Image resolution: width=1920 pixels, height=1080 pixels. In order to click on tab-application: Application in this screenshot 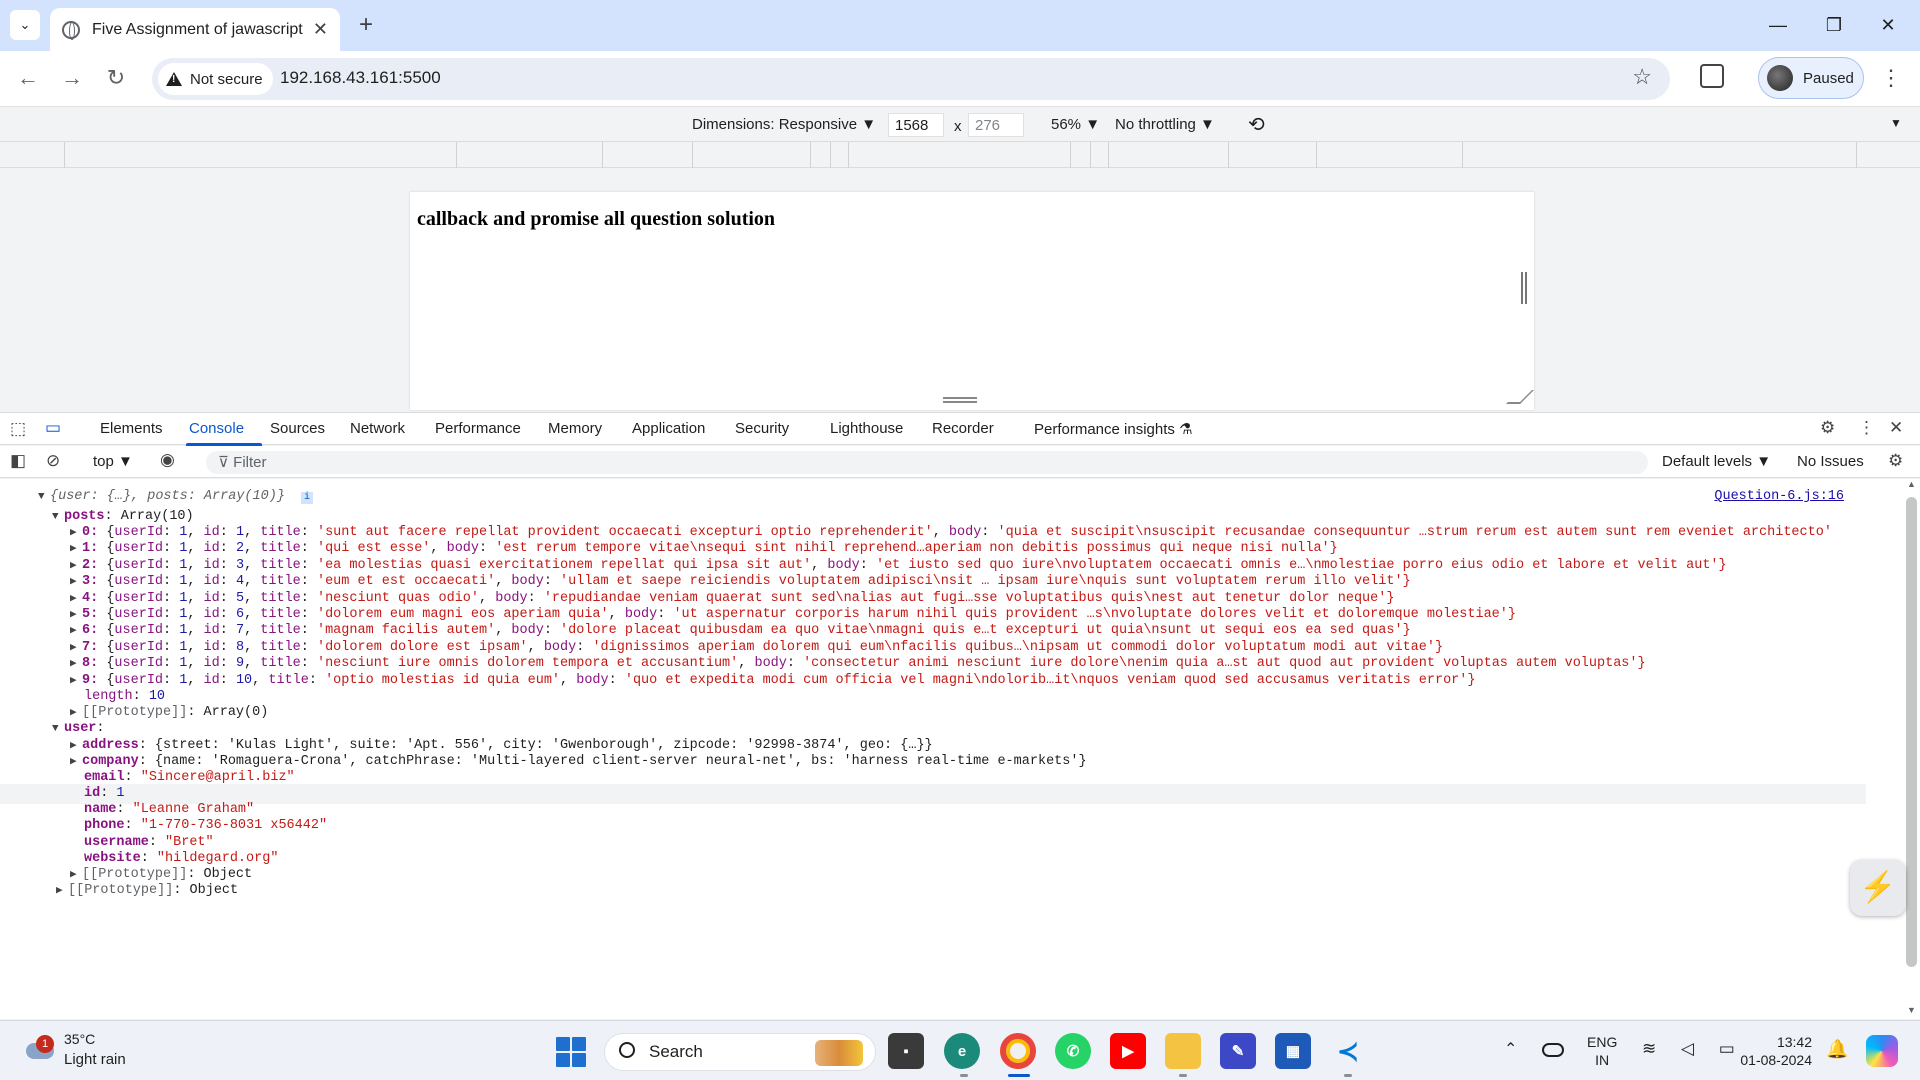, I will do `click(668, 428)`.